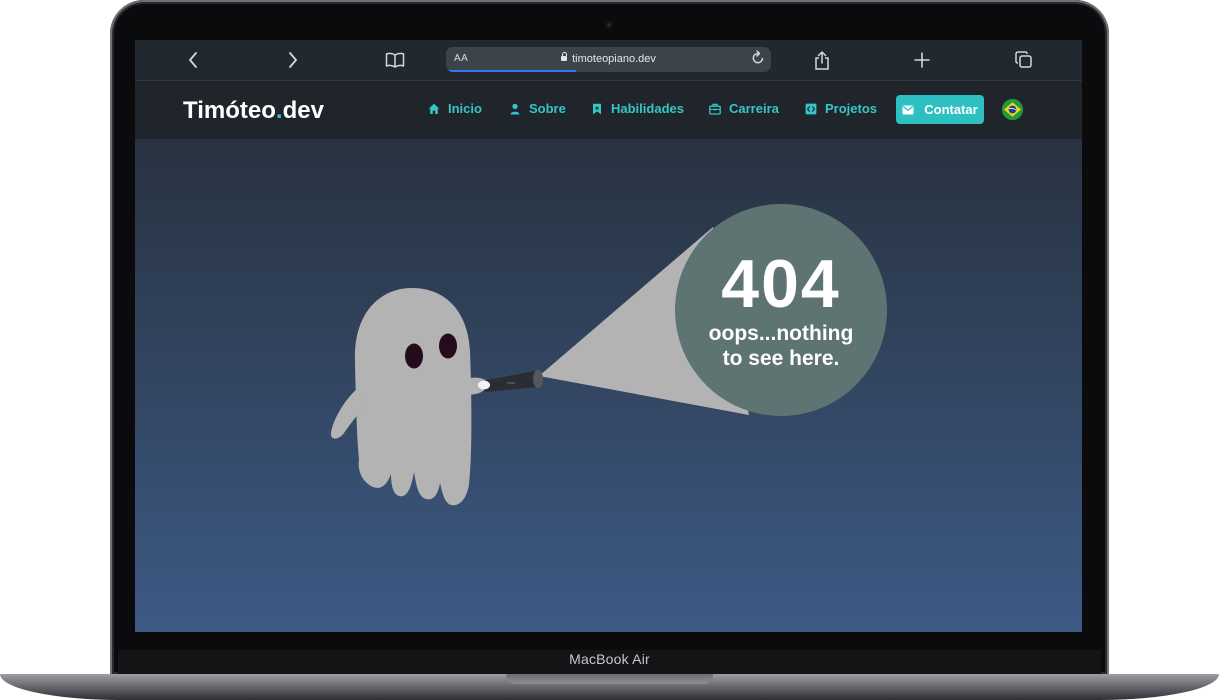 The image size is (1219, 700). What do you see at coordinates (609, 679) in the screenshot?
I see `laptop-notch` at bounding box center [609, 679].